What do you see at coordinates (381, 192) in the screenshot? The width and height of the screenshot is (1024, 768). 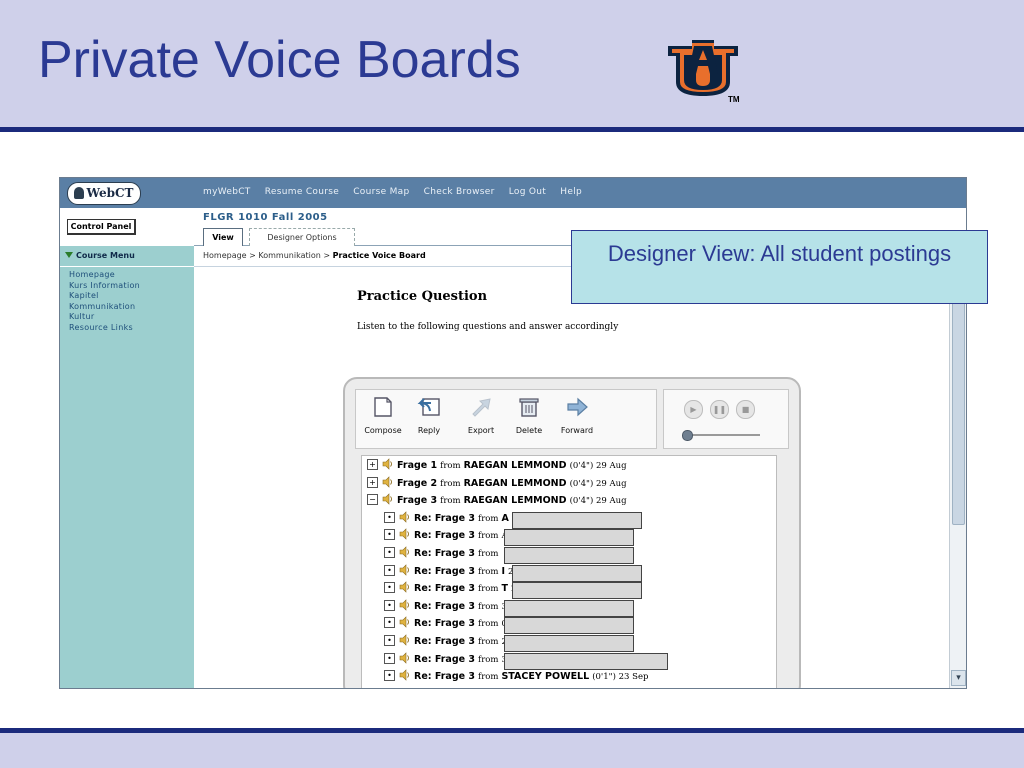 I see `nav-course-map: Course Map` at bounding box center [381, 192].